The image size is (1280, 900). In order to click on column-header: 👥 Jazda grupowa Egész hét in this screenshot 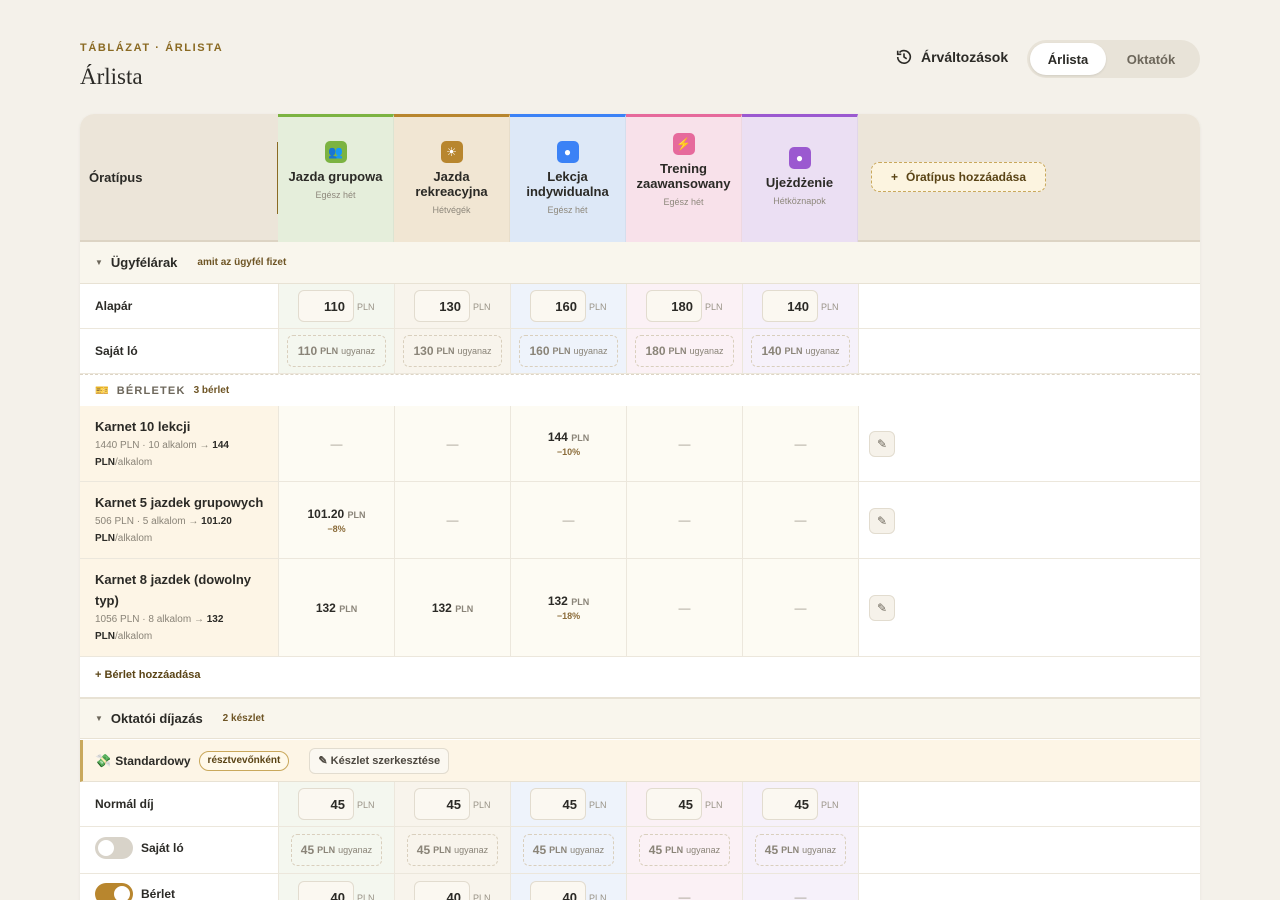, I will do `click(336, 178)`.